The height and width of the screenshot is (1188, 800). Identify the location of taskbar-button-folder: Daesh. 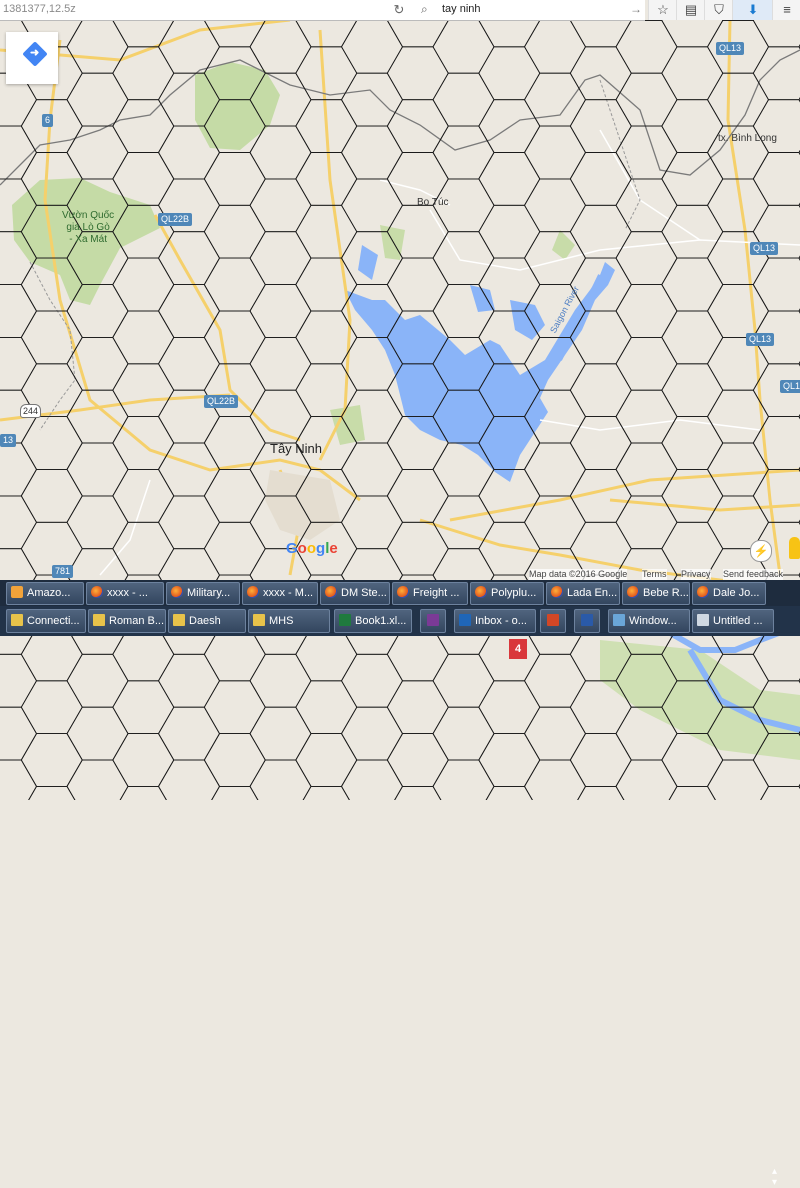
(207, 621).